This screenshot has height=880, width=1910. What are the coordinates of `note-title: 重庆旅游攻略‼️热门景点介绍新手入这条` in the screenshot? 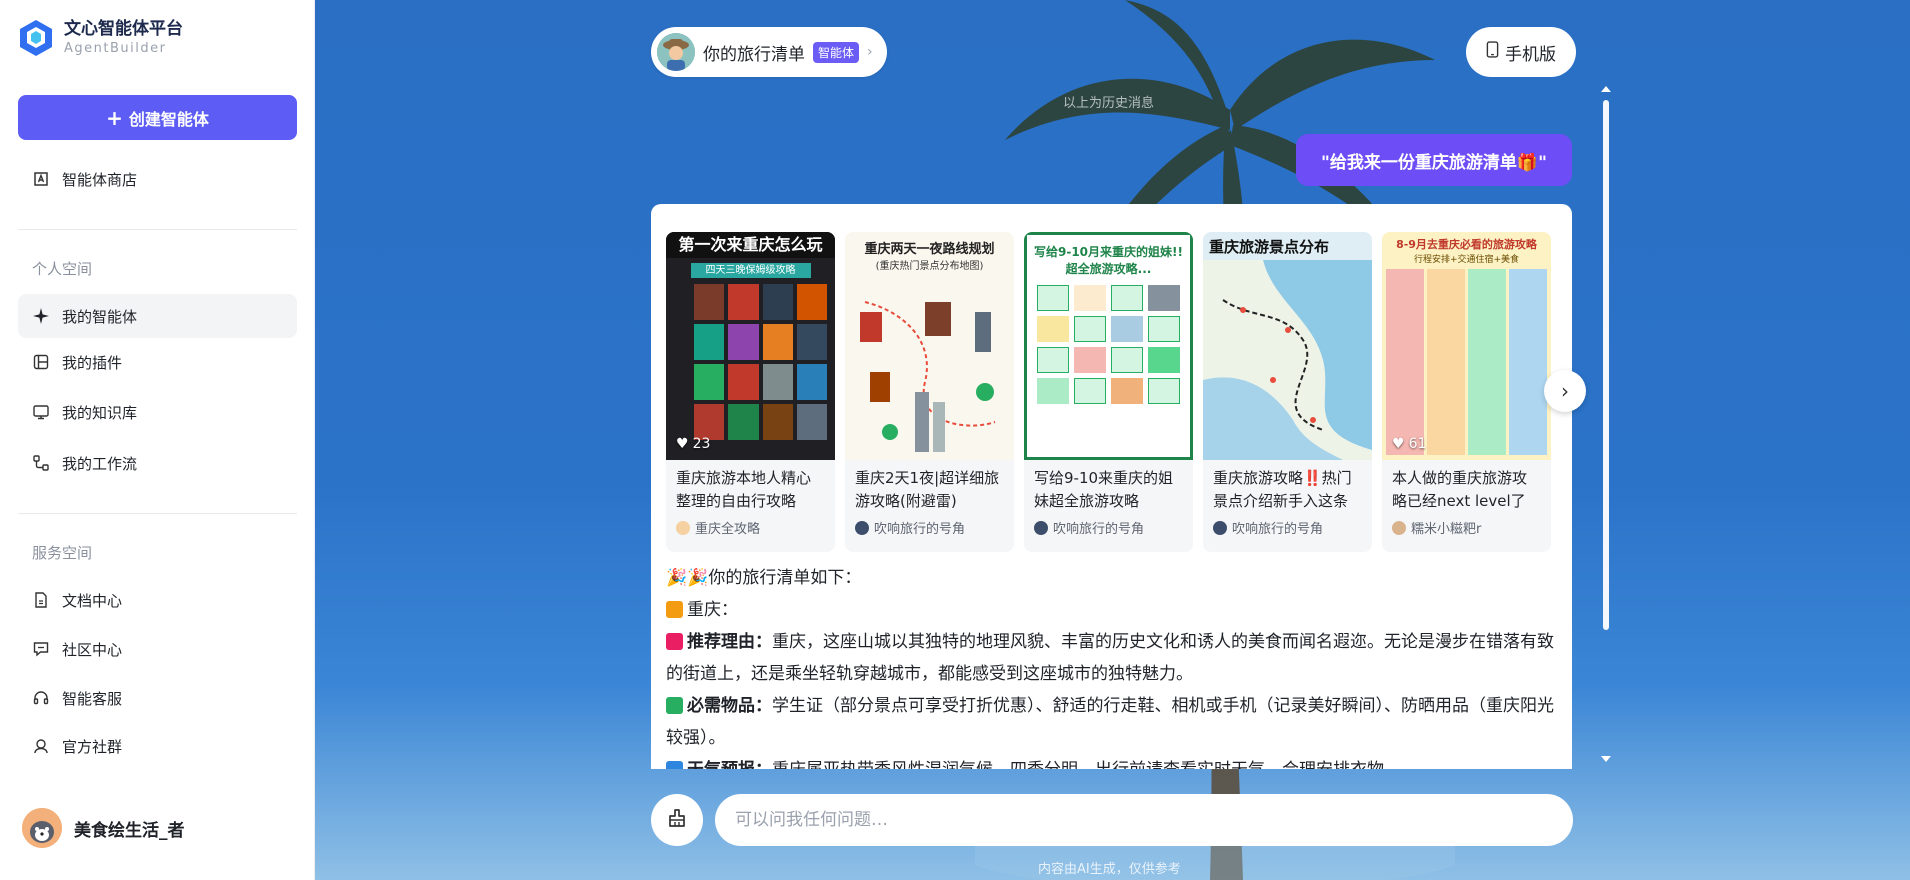 It's located at (1282, 489).